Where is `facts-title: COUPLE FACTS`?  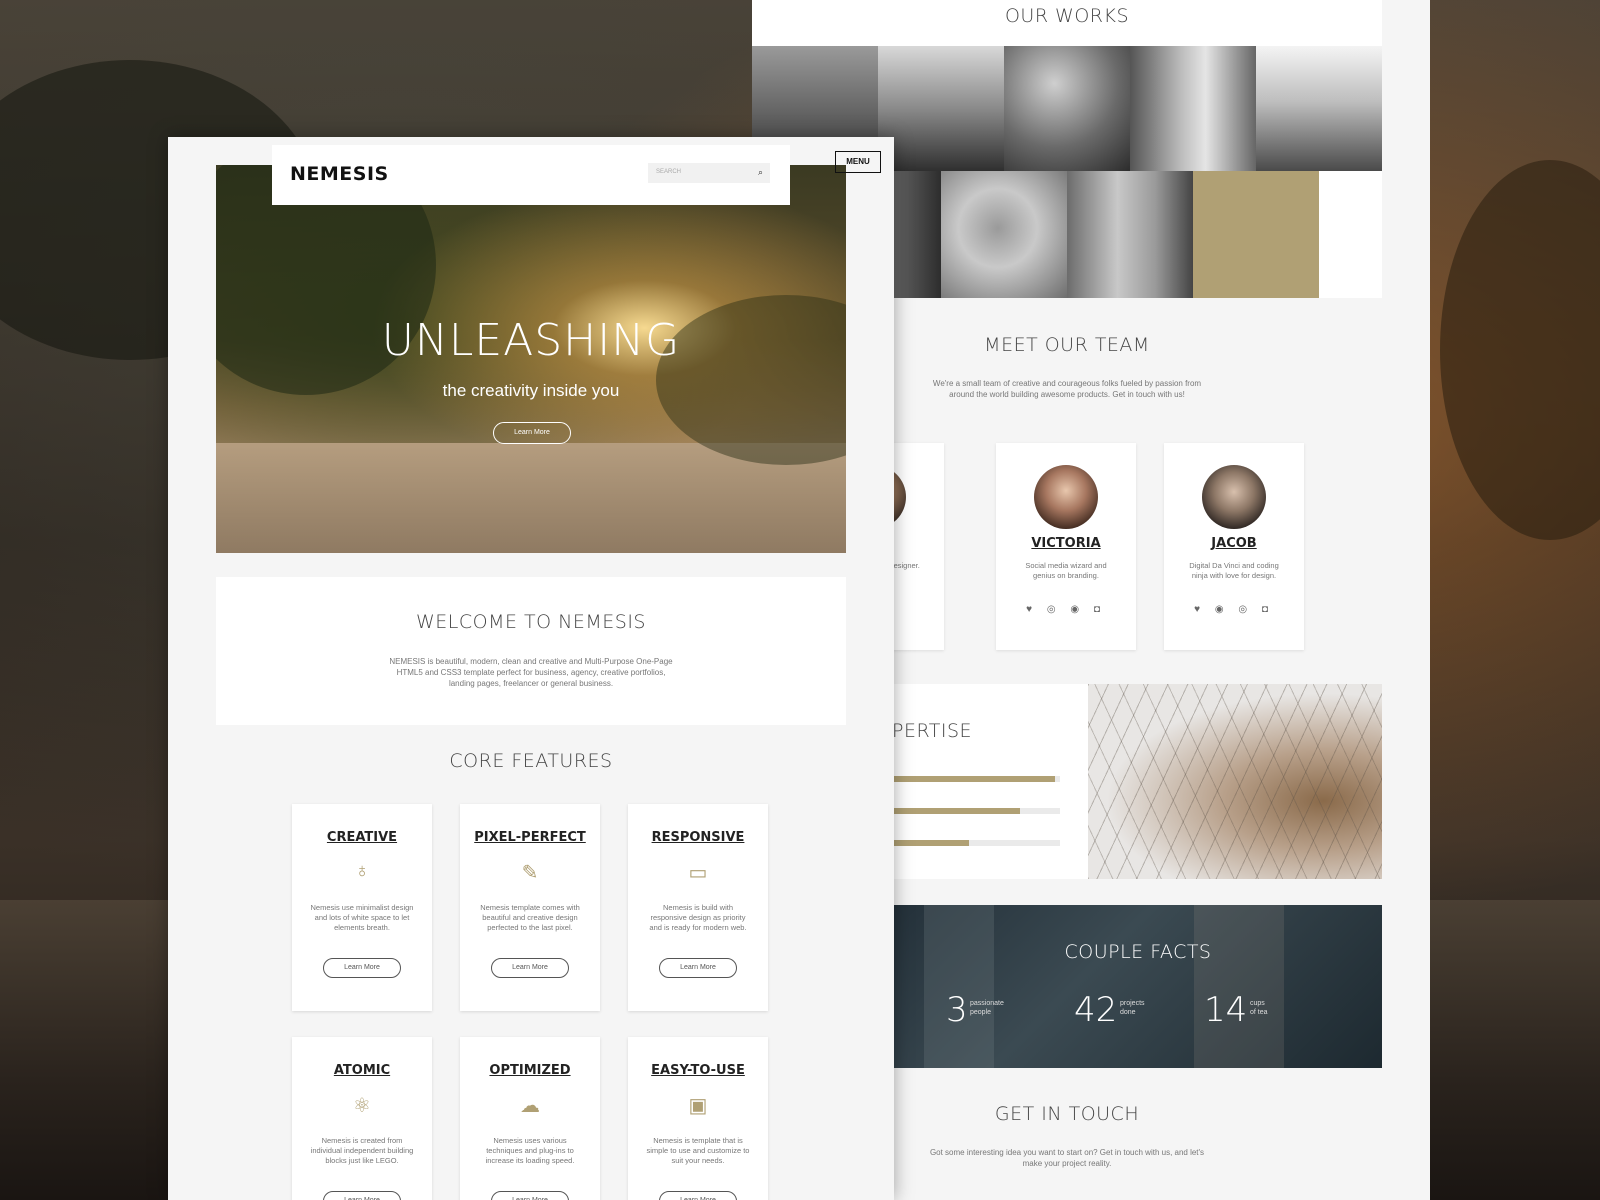
facts-title: COUPLE FACTS is located at coordinates (1138, 952).